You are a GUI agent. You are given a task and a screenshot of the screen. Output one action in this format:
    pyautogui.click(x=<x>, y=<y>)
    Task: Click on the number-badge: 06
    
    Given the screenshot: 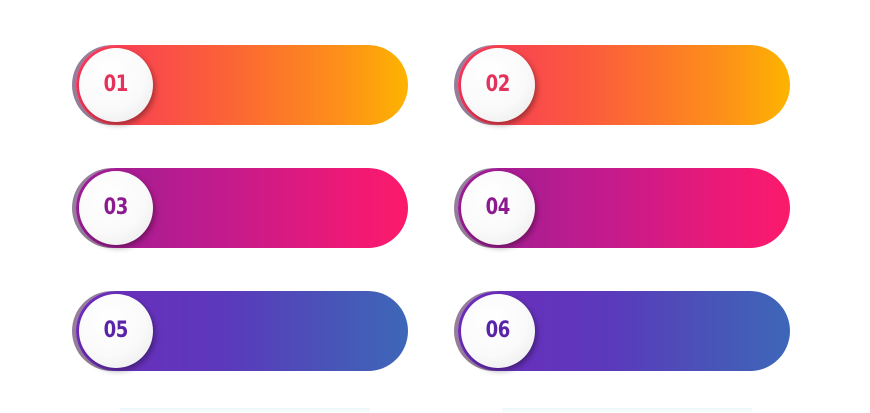 What is the action you would take?
    pyautogui.click(x=498, y=331)
    